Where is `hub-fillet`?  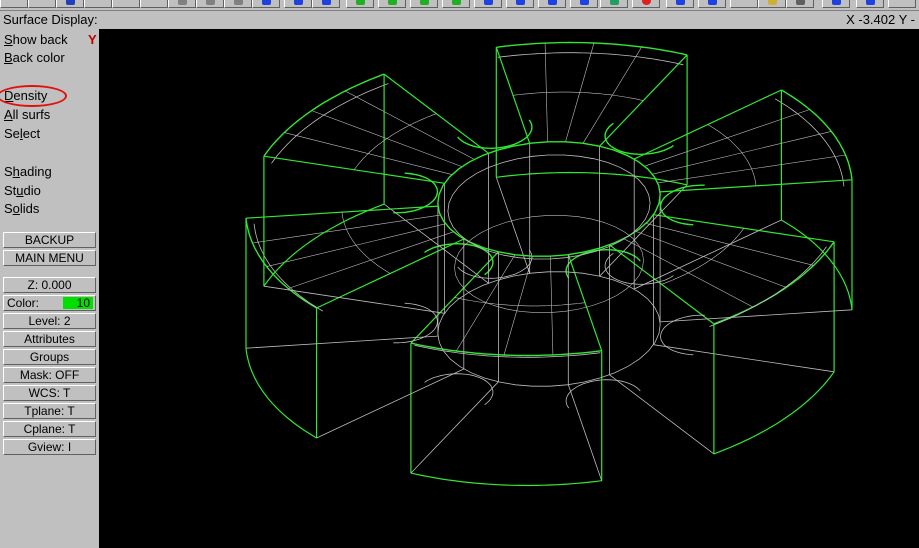
hub-fillet is located at coordinates (549, 207).